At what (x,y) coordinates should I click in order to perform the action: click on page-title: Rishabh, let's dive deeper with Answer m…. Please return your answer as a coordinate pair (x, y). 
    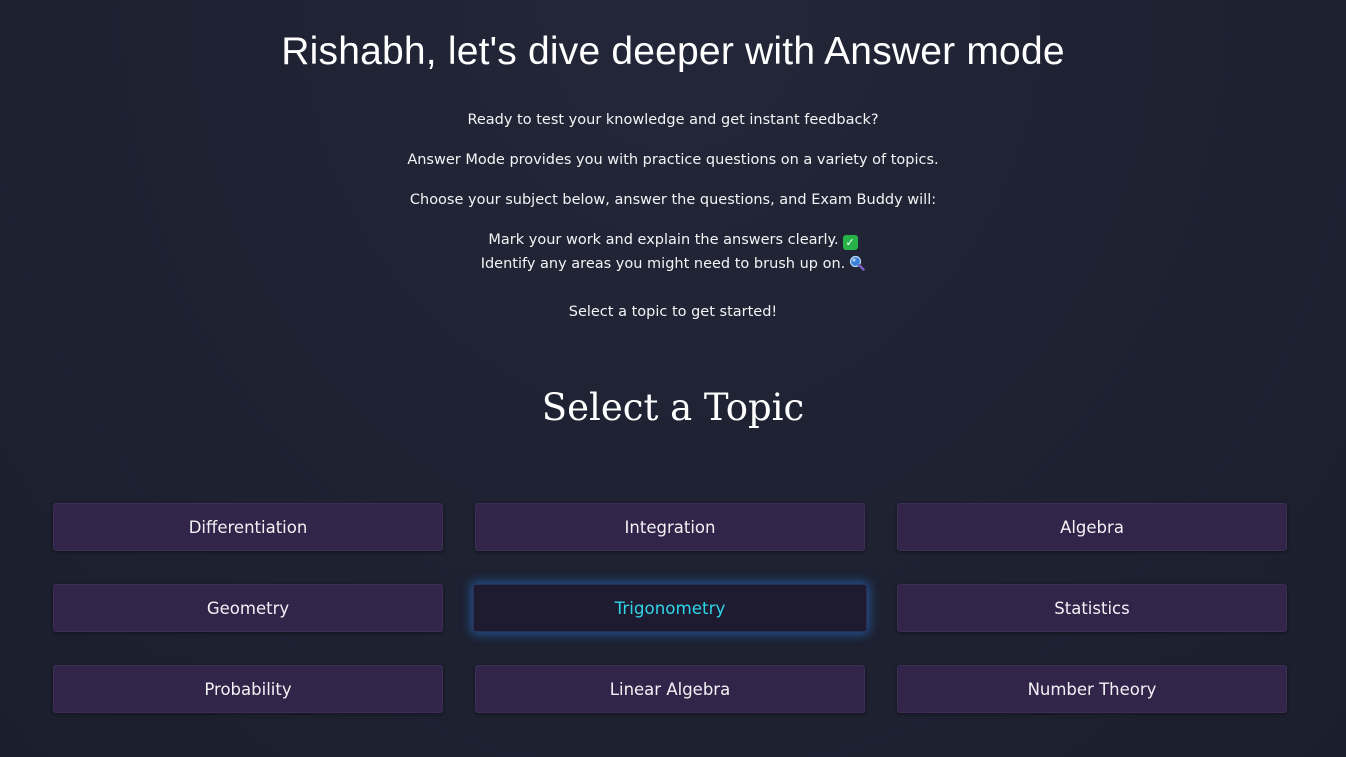
    Looking at the image, I should click on (673, 51).